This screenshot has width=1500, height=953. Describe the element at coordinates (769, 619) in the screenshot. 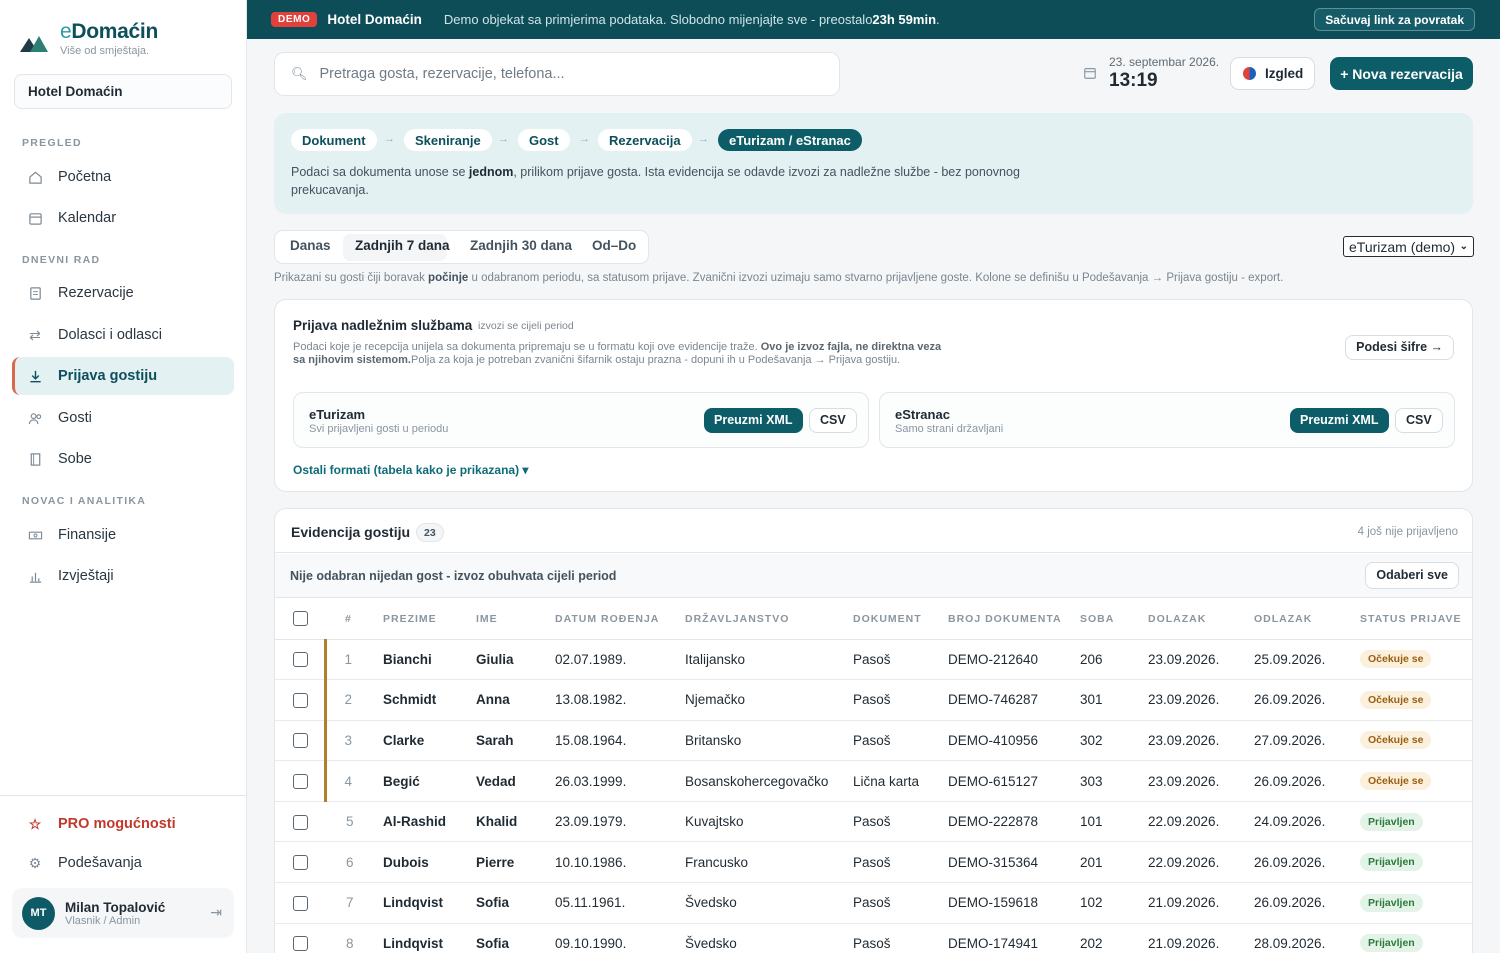

I see `column-header: DRŽAVLJANSTVO` at that location.